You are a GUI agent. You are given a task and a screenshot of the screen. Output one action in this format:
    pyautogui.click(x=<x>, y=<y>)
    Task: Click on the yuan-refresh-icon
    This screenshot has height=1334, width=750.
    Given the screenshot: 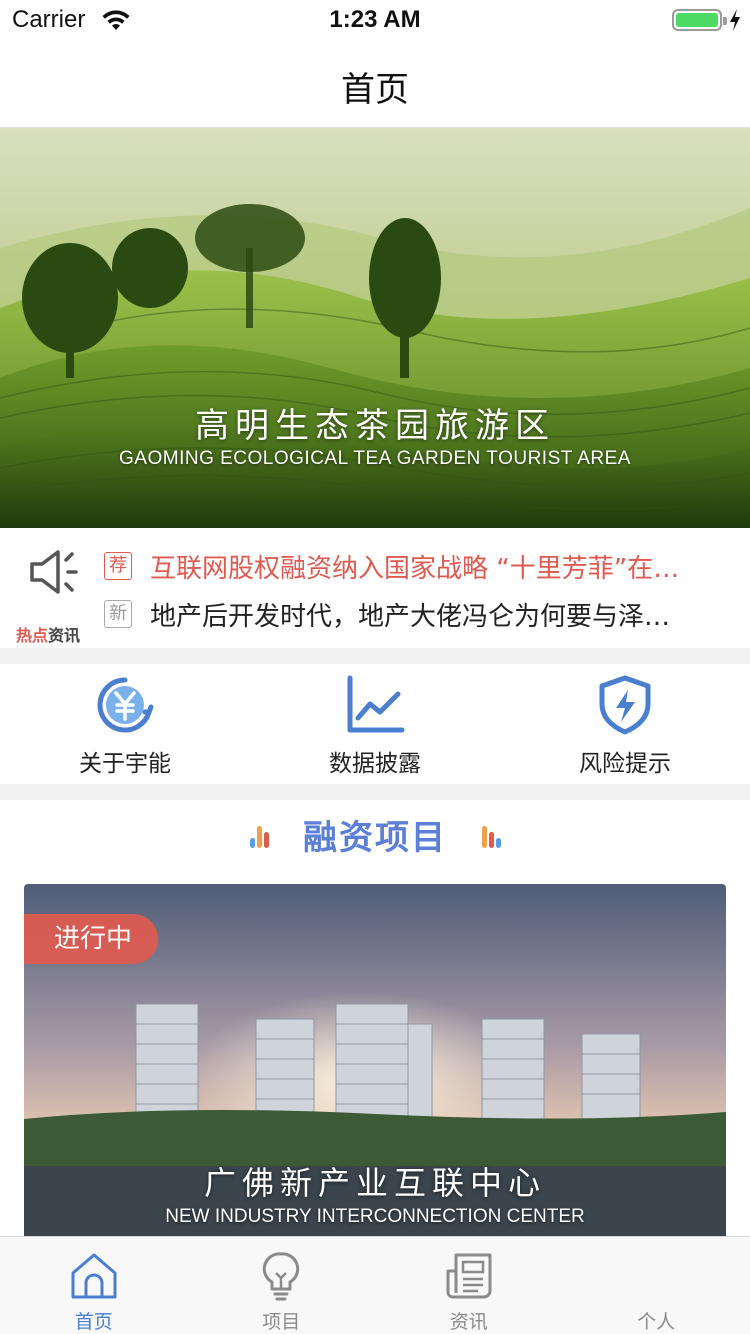 What is the action you would take?
    pyautogui.click(x=125, y=705)
    